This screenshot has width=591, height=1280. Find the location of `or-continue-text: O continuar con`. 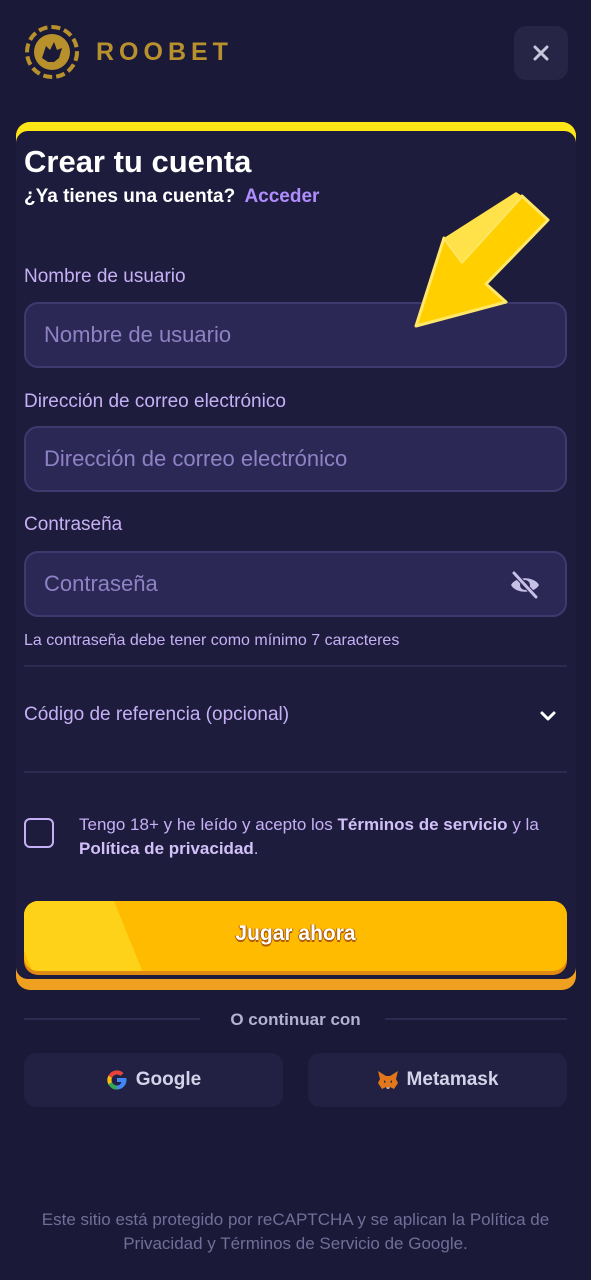

or-continue-text: O continuar con is located at coordinates (295, 1019).